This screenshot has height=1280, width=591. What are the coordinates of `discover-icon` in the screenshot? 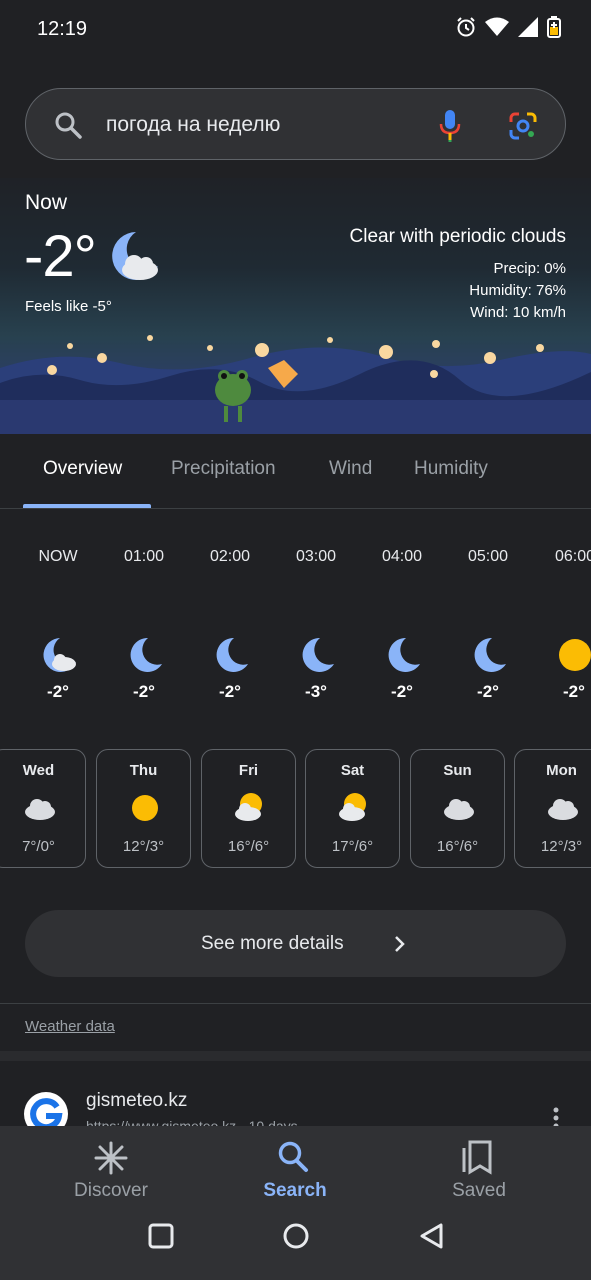 It's located at (111, 1160).